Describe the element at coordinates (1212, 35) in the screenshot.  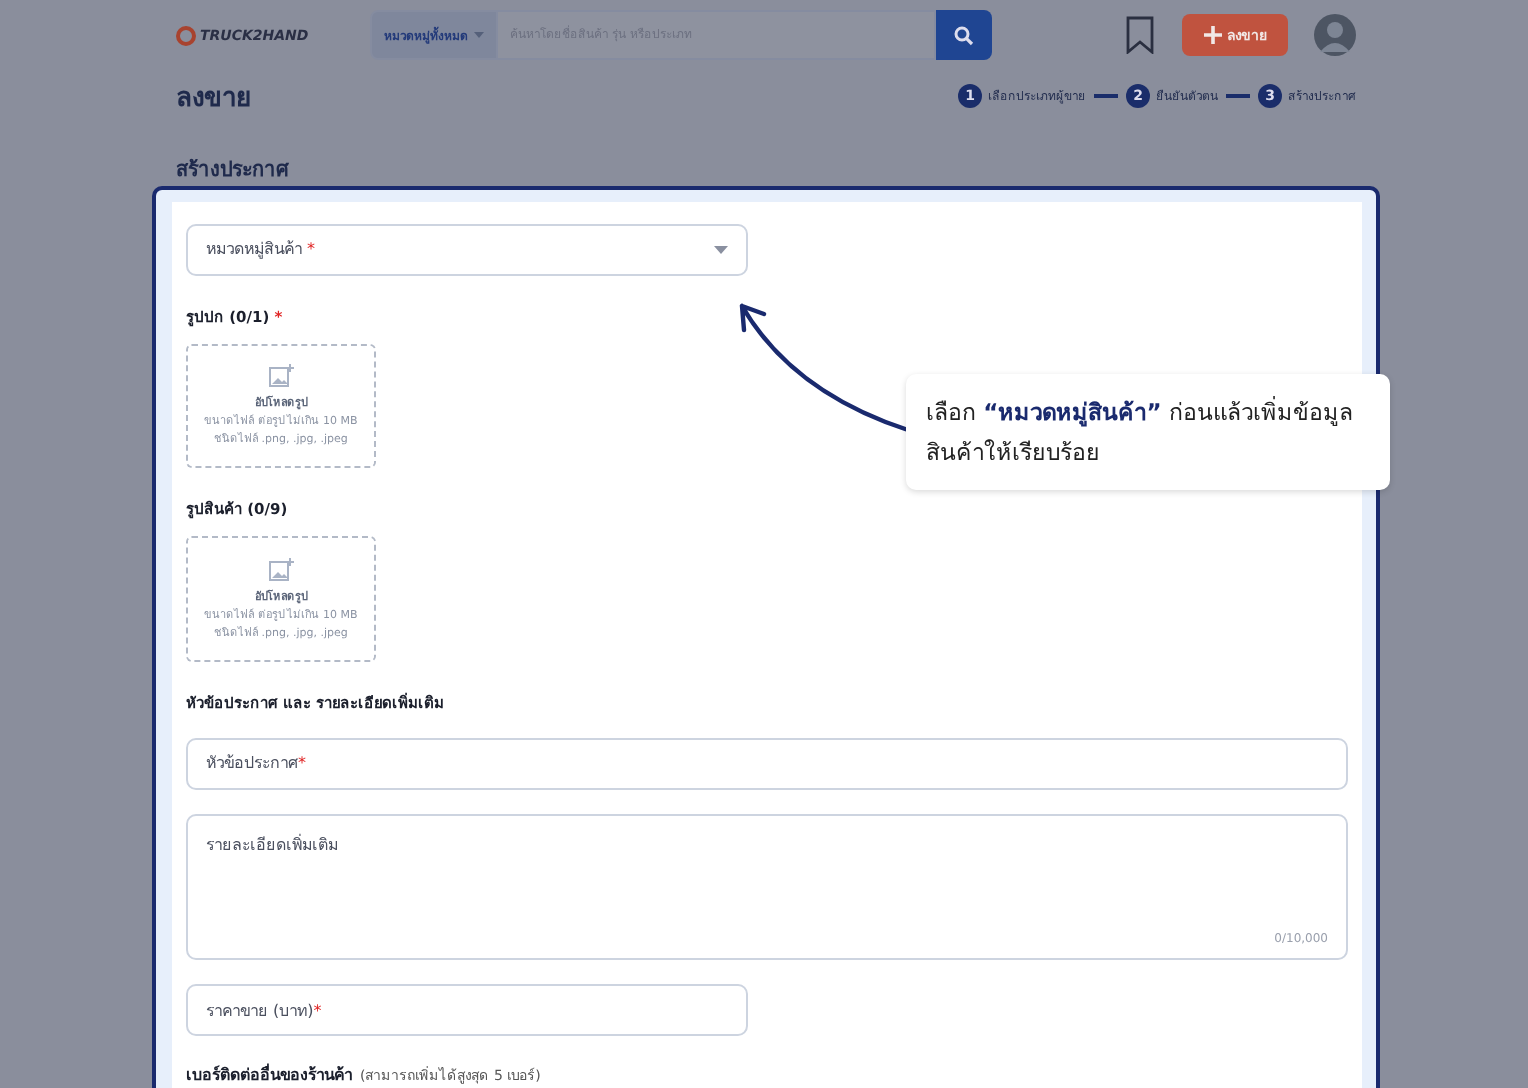
I see `plus-icon` at that location.